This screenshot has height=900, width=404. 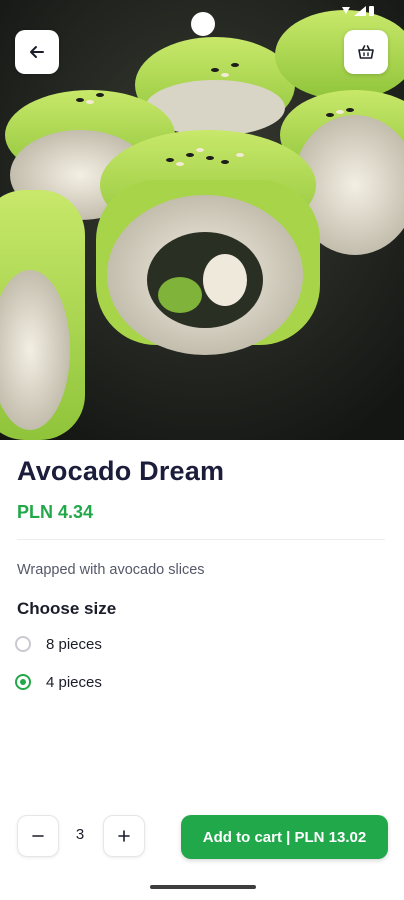 I want to click on arrow-left-icon, so click(x=37, y=52).